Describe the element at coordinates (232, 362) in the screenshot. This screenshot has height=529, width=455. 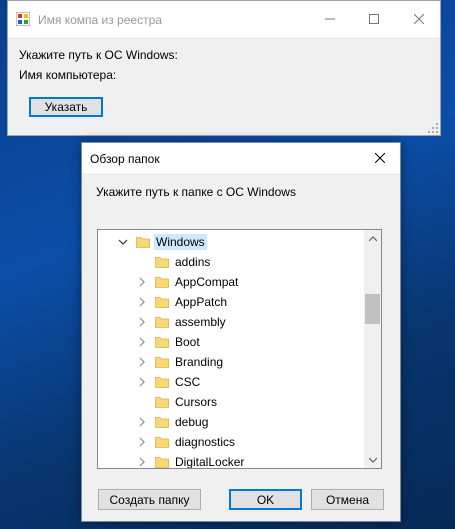
I see `tree-item: Branding` at that location.